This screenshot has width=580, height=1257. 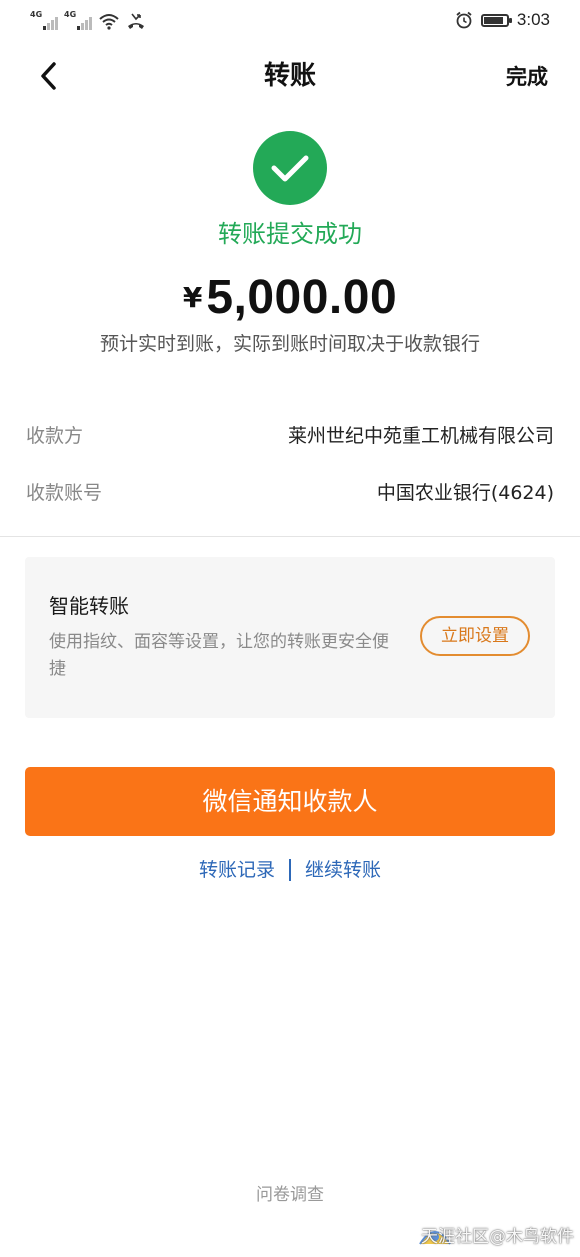 What do you see at coordinates (475, 636) in the screenshot?
I see `setup-now-button: 立即设置` at bounding box center [475, 636].